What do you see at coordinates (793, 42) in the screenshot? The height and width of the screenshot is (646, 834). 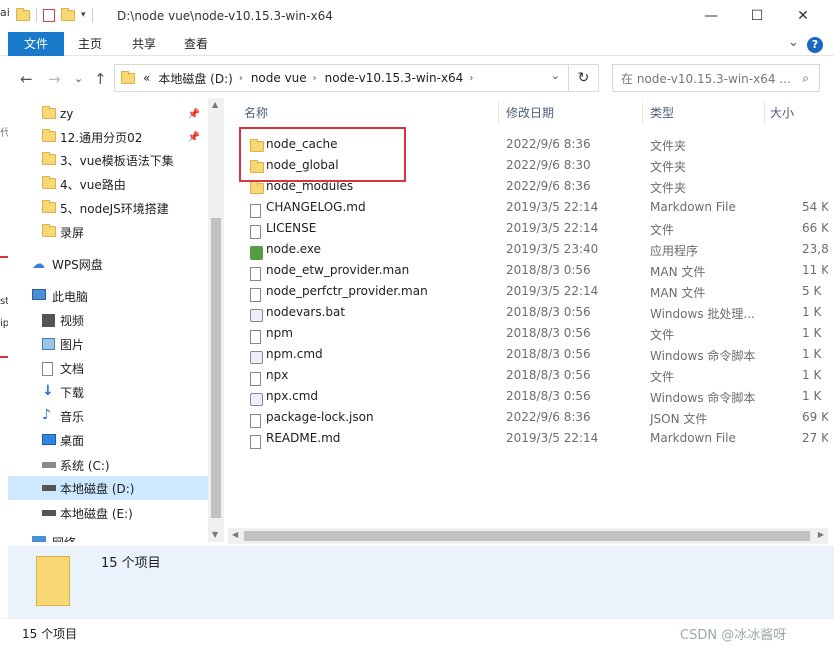 I see `expand-ribbon-button: ⌄` at bounding box center [793, 42].